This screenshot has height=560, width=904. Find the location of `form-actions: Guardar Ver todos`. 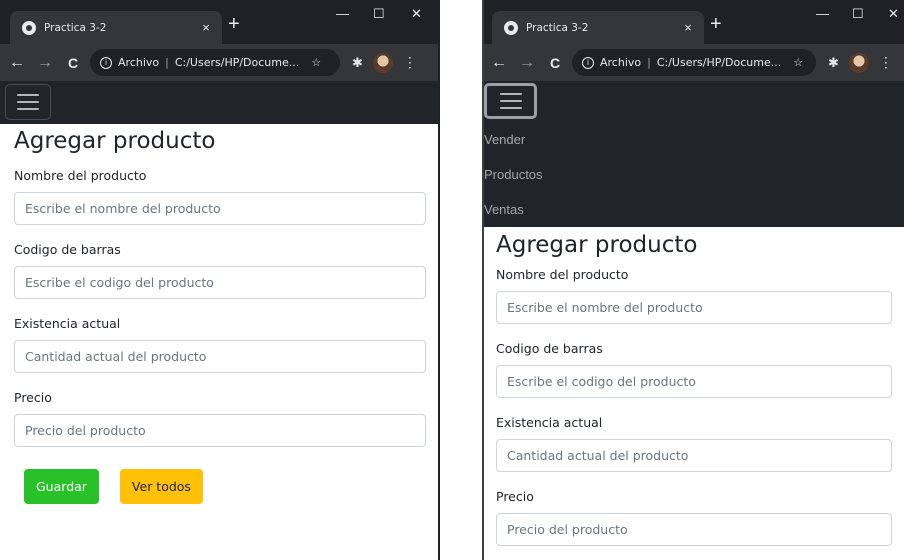

form-actions: Guardar Ver todos is located at coordinates (220, 486).